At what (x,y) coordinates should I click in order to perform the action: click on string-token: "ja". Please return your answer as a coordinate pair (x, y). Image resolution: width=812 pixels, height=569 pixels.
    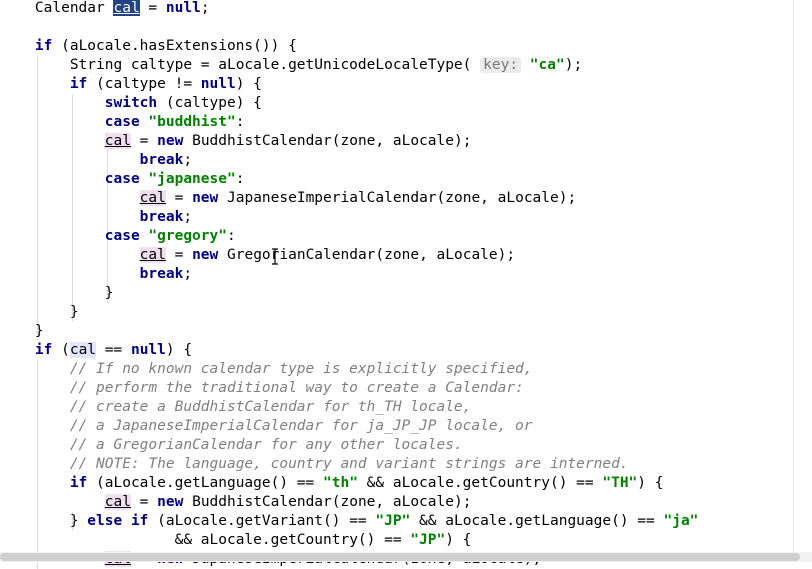
    Looking at the image, I should click on (681, 521).